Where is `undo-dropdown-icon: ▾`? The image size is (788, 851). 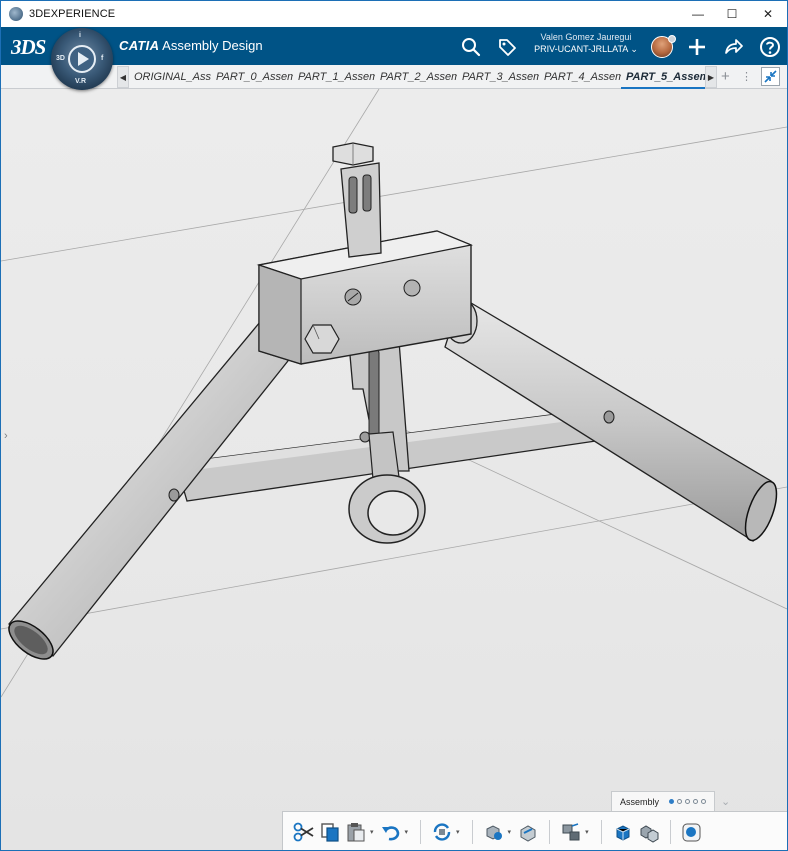
undo-dropdown-icon: ▾ is located at coordinates (407, 832).